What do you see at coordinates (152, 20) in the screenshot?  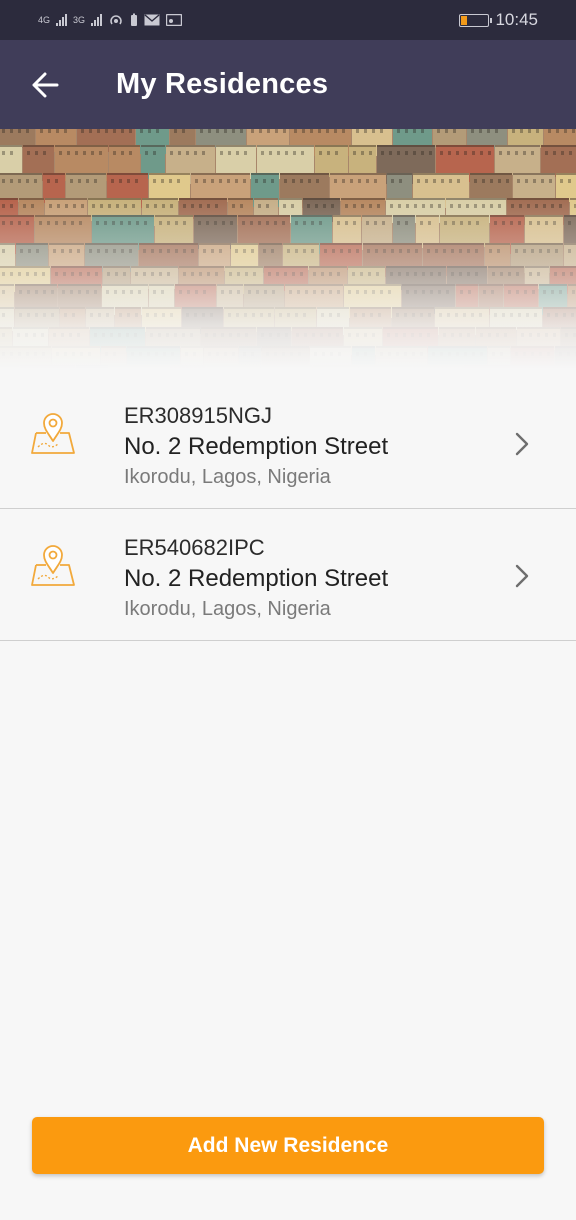 I see `mail-icon` at bounding box center [152, 20].